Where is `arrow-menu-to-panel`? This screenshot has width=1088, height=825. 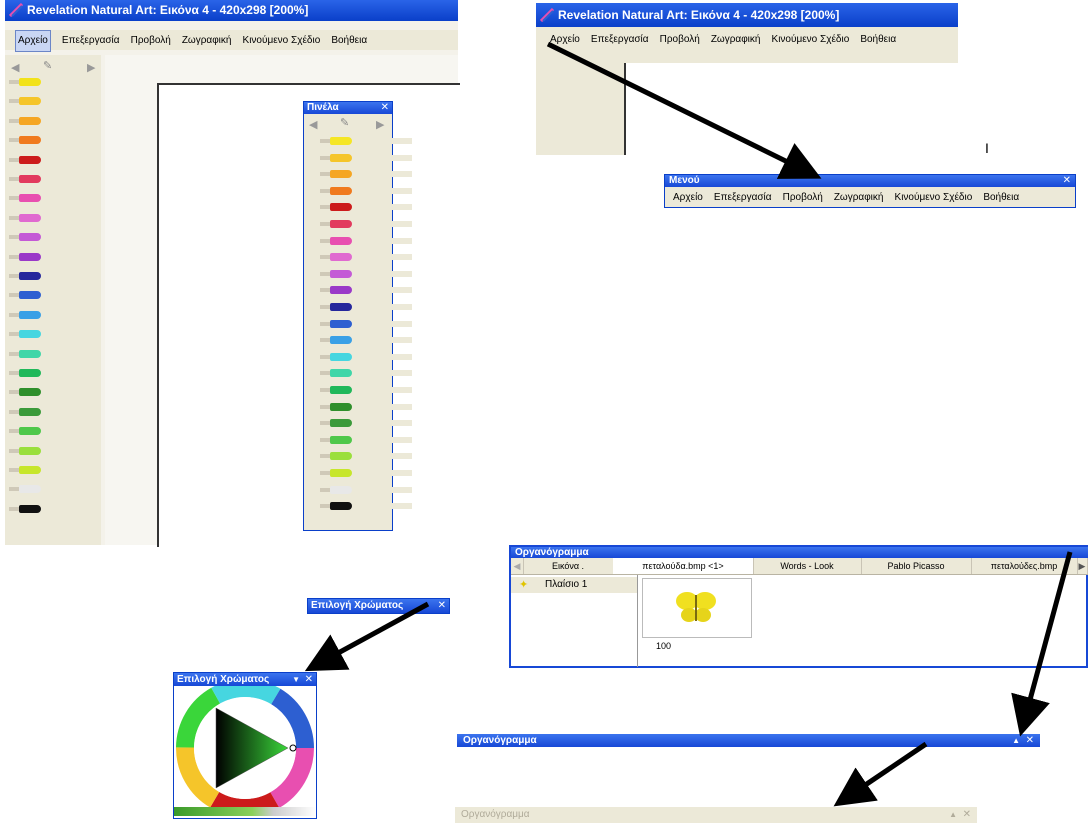
arrow-menu-to-panel is located at coordinates (684, 110).